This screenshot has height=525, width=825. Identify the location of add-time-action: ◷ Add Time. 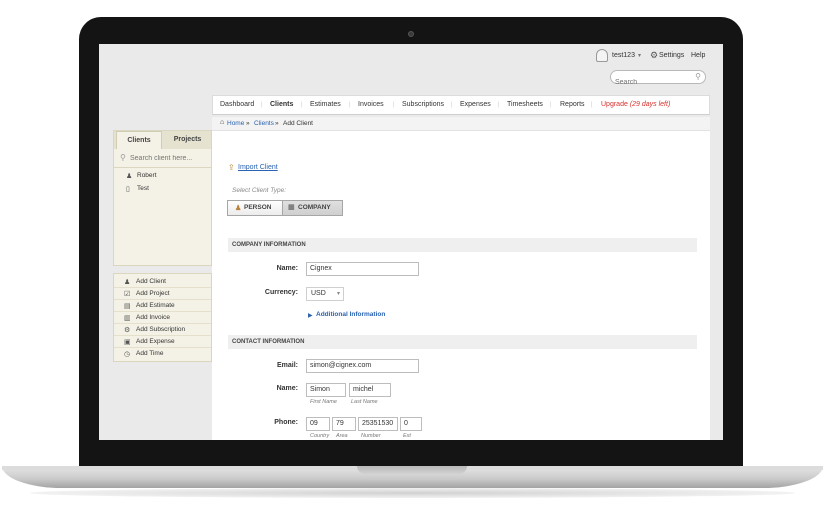
(162, 354).